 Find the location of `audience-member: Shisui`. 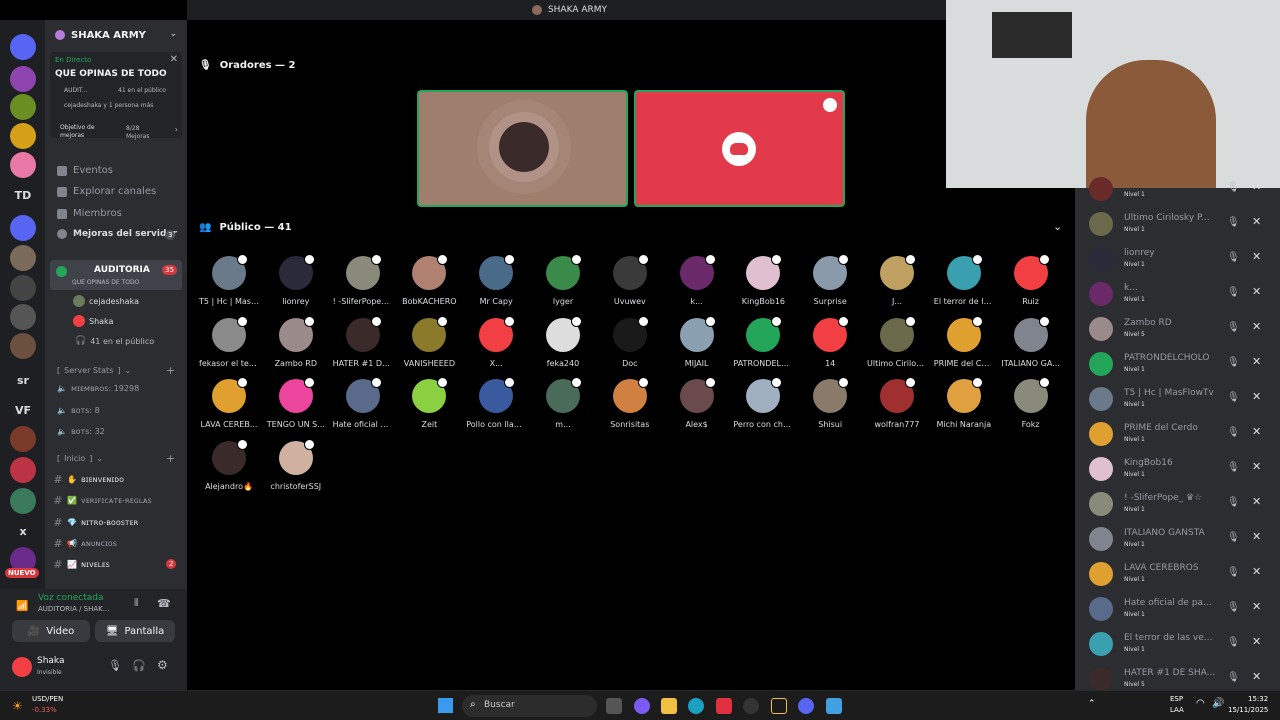

audience-member: Shisui is located at coordinates (830, 403).